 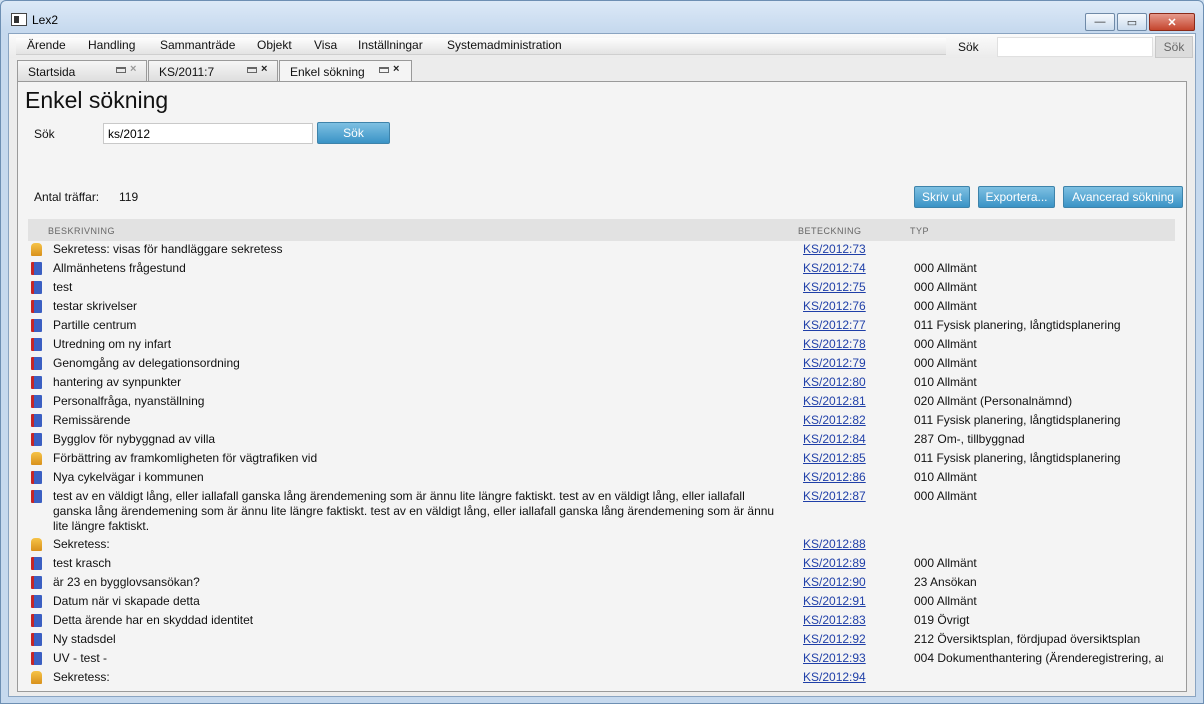 What do you see at coordinates (353, 133) in the screenshot?
I see `search-button: Sök` at bounding box center [353, 133].